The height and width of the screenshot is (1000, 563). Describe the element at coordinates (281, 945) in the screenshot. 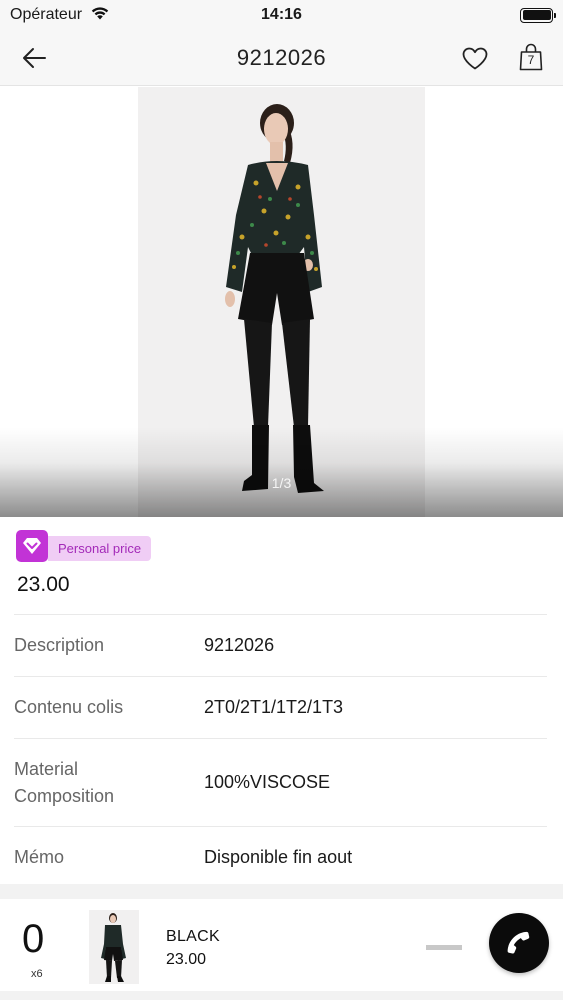

I see `cart-line-bar: 0 x6 BLACK 23.00` at that location.